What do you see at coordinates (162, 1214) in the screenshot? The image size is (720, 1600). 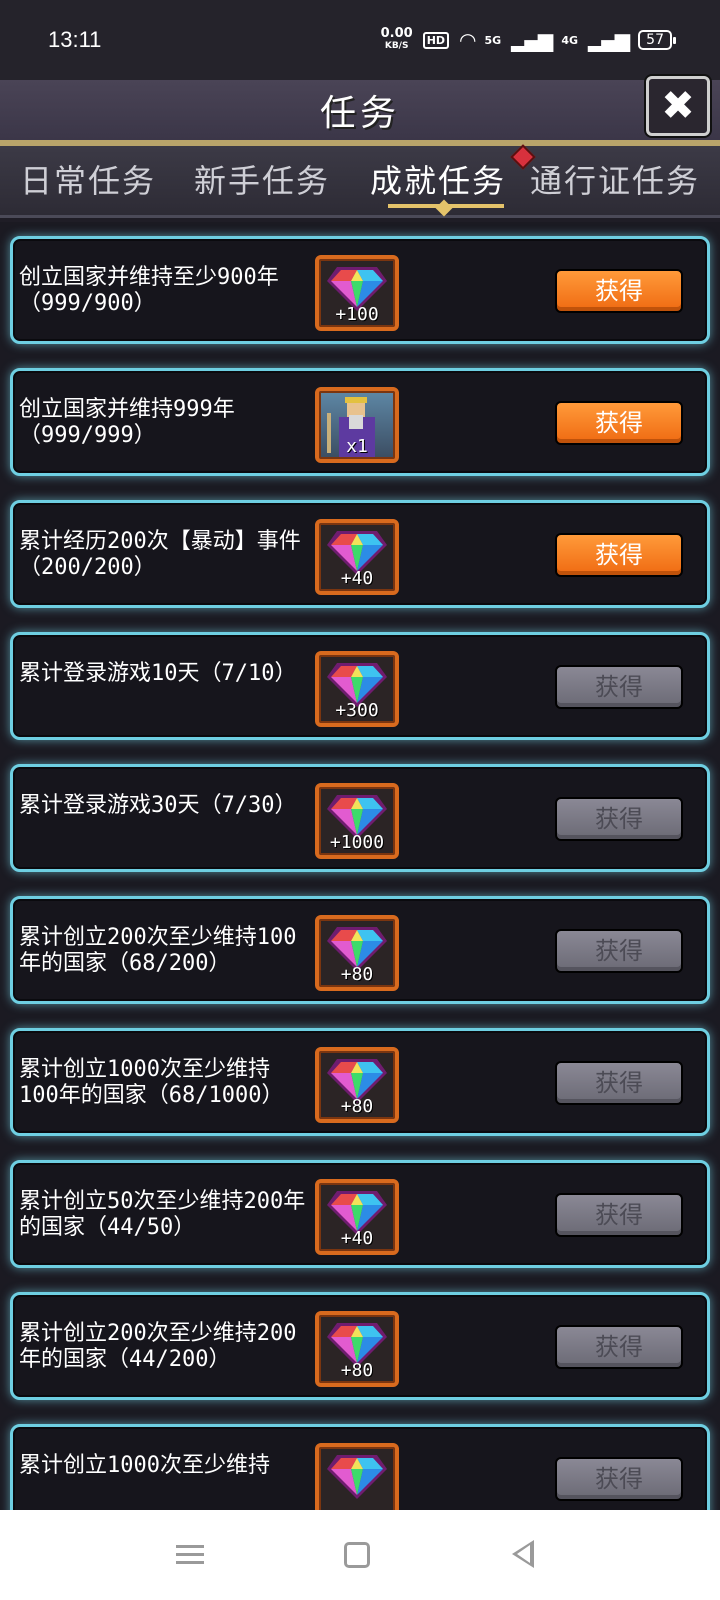 I see `task-description: 累计创立50次至少维持200年的国家（44/50）` at bounding box center [162, 1214].